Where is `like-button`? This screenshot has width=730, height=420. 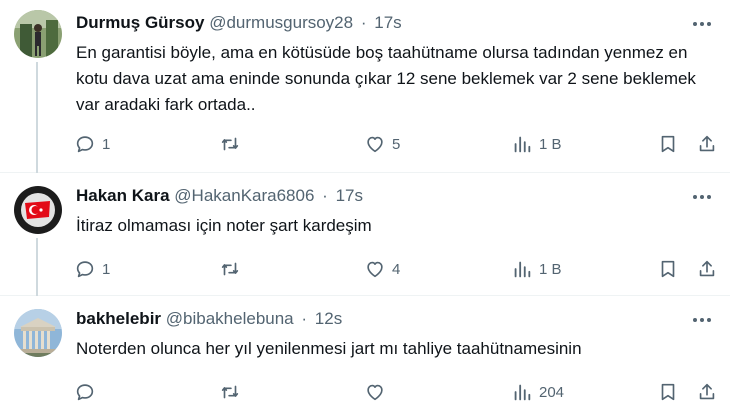 like-button is located at coordinates (378, 392).